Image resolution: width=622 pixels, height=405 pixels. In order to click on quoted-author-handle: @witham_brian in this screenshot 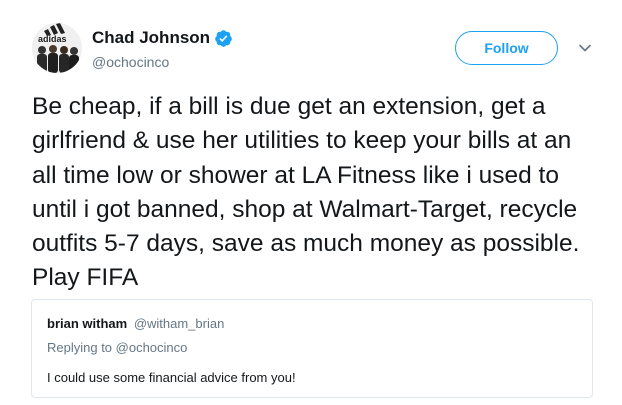, I will do `click(179, 323)`.